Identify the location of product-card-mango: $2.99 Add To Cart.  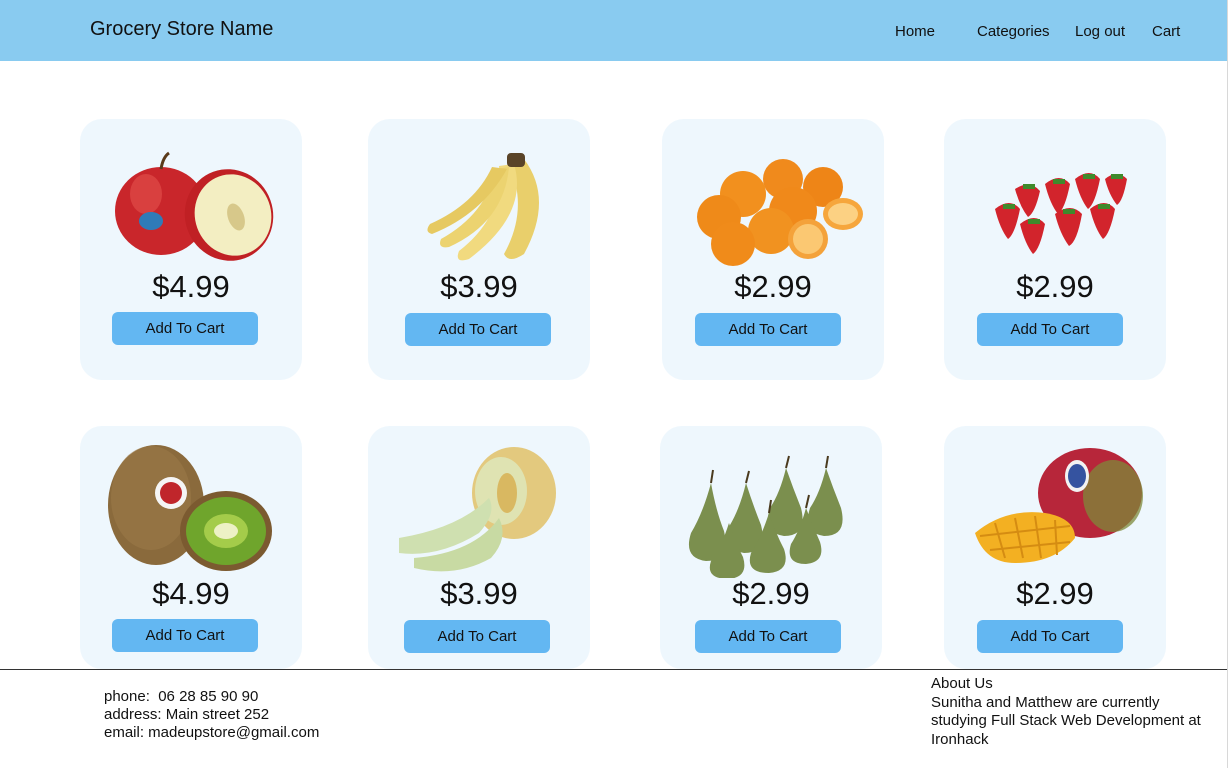
(1055, 547).